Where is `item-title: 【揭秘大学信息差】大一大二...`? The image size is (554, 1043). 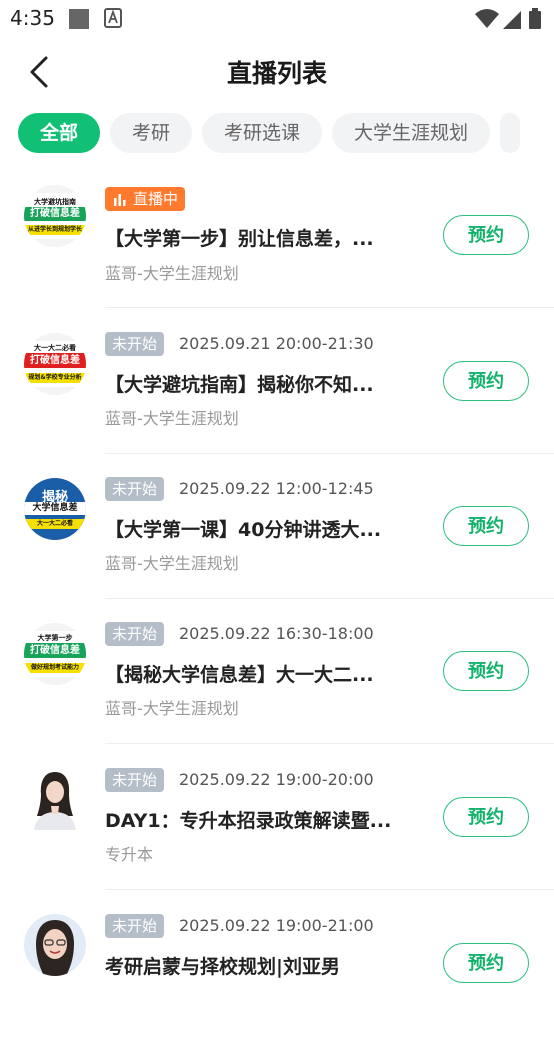 item-title: 【揭秘大学信息差】大一大二... is located at coordinates (239, 675).